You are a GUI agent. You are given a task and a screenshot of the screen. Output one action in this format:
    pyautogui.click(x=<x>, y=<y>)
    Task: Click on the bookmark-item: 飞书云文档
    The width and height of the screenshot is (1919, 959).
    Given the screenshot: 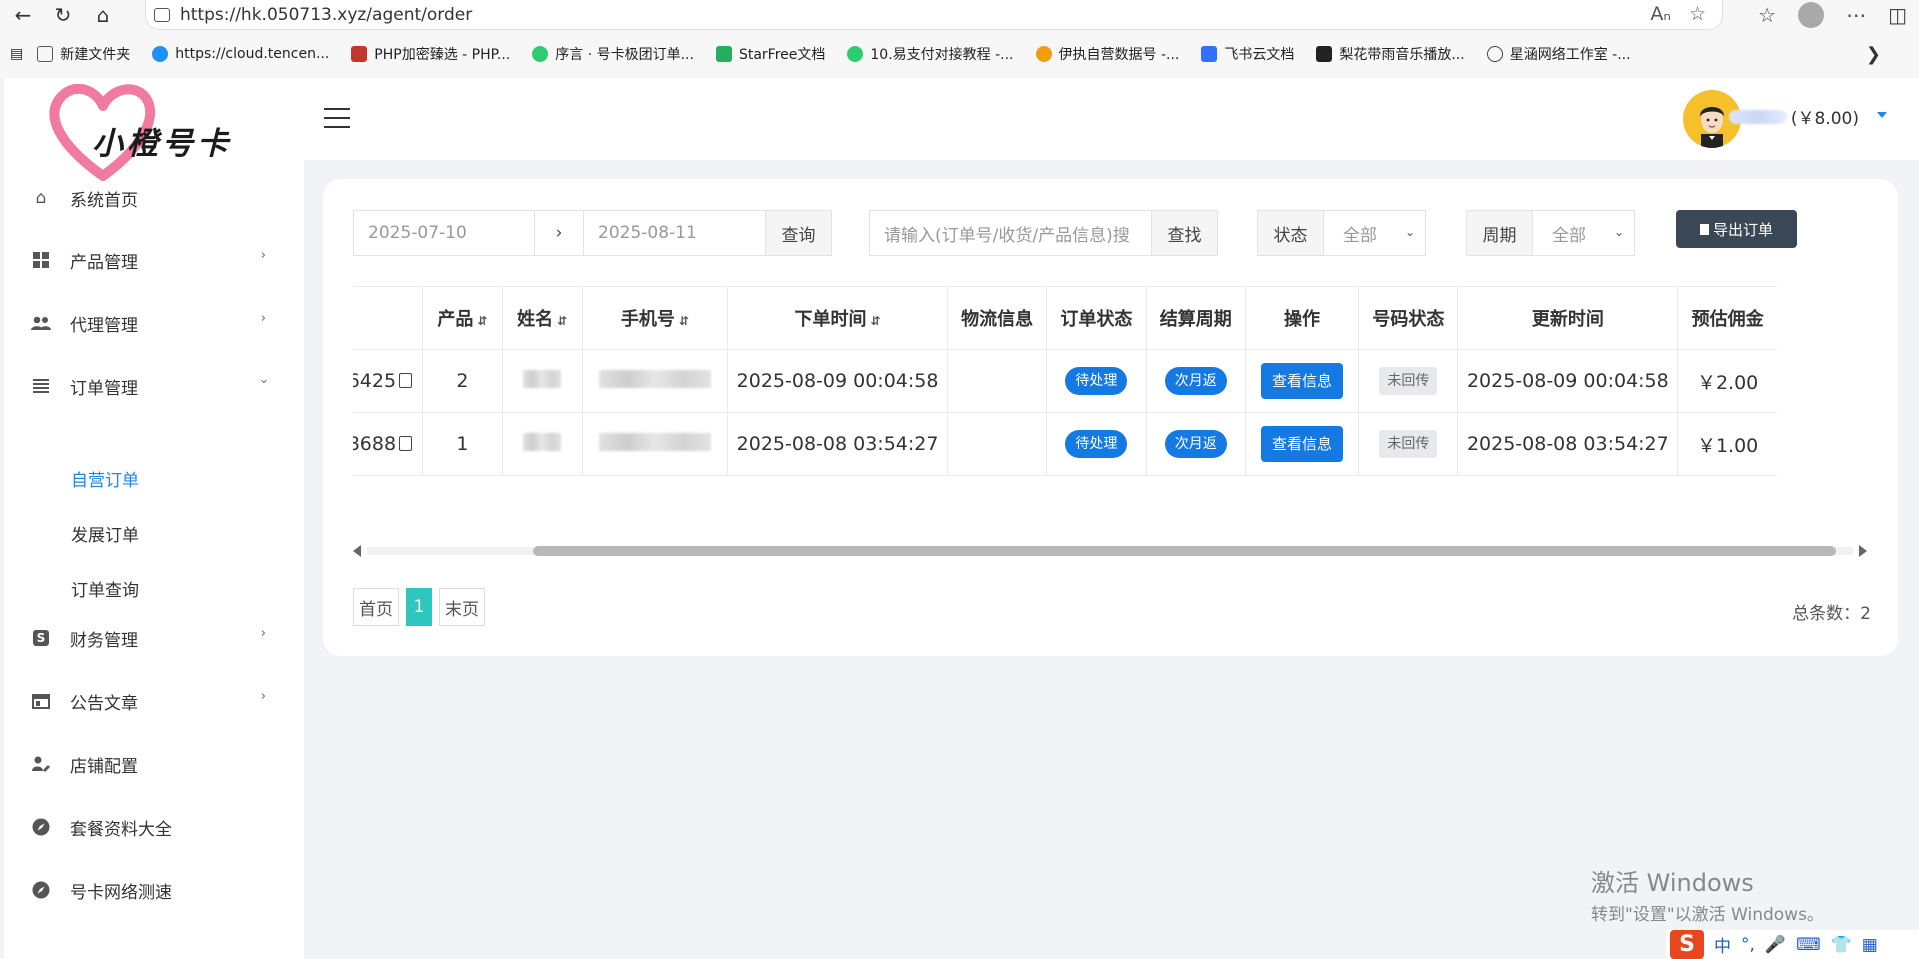 What is the action you would take?
    pyautogui.click(x=1247, y=54)
    